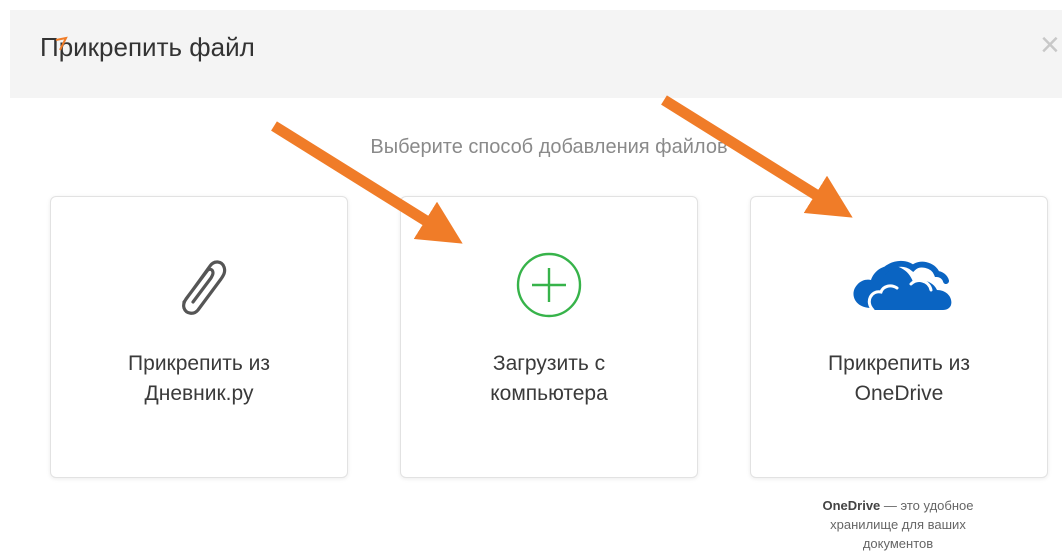 This screenshot has width=1062, height=556. I want to click on option-label-line1: Загрузить с, so click(549, 363).